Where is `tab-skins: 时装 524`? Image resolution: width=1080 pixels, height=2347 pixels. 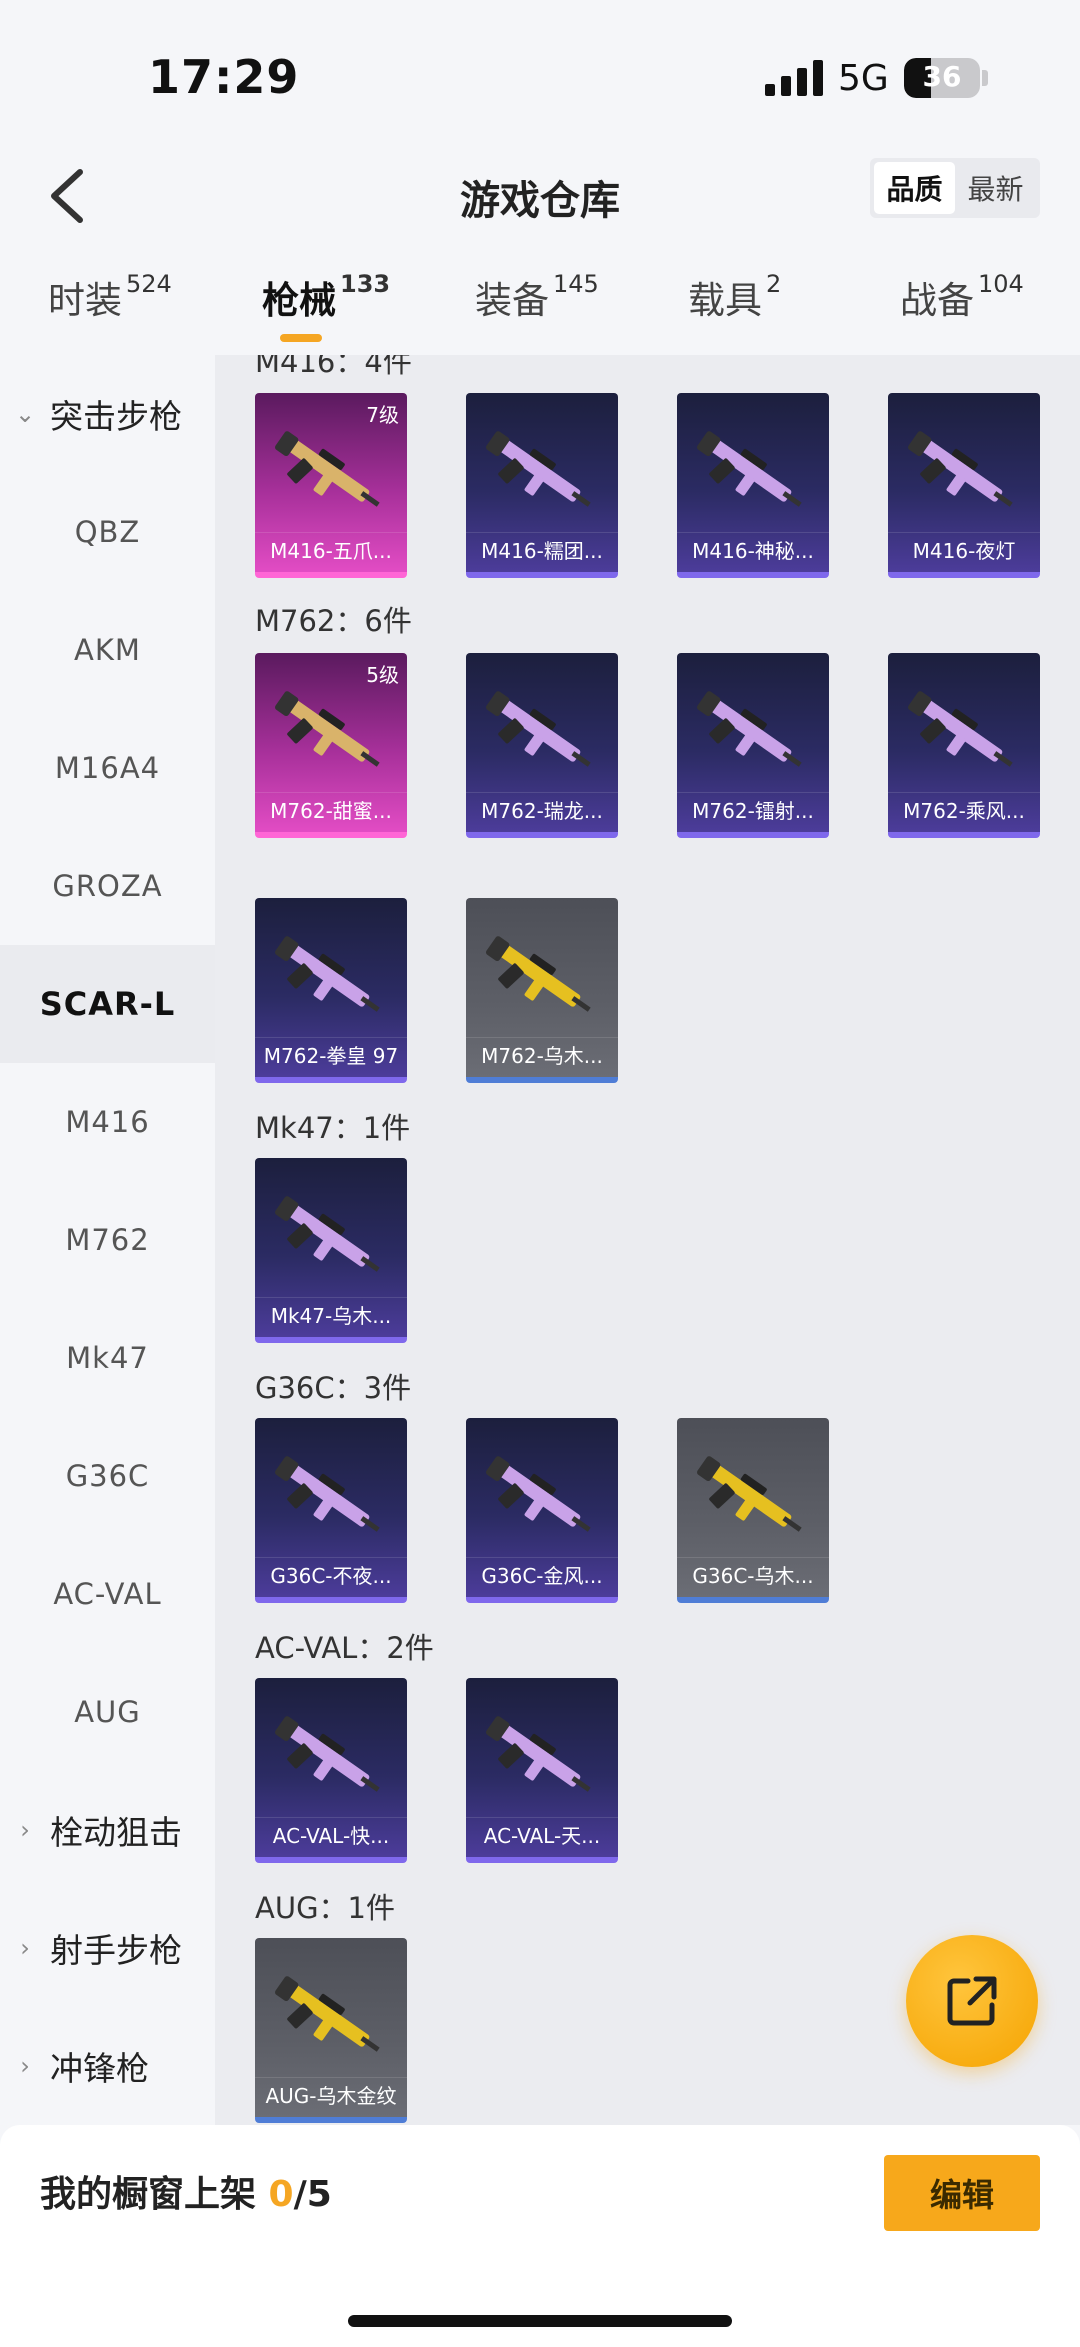 tab-skins: 时装 524 is located at coordinates (110, 312).